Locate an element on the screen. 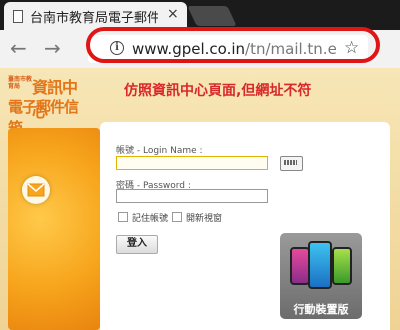 This screenshot has width=400, height=330. remember-checkbox is located at coordinates (123, 217).